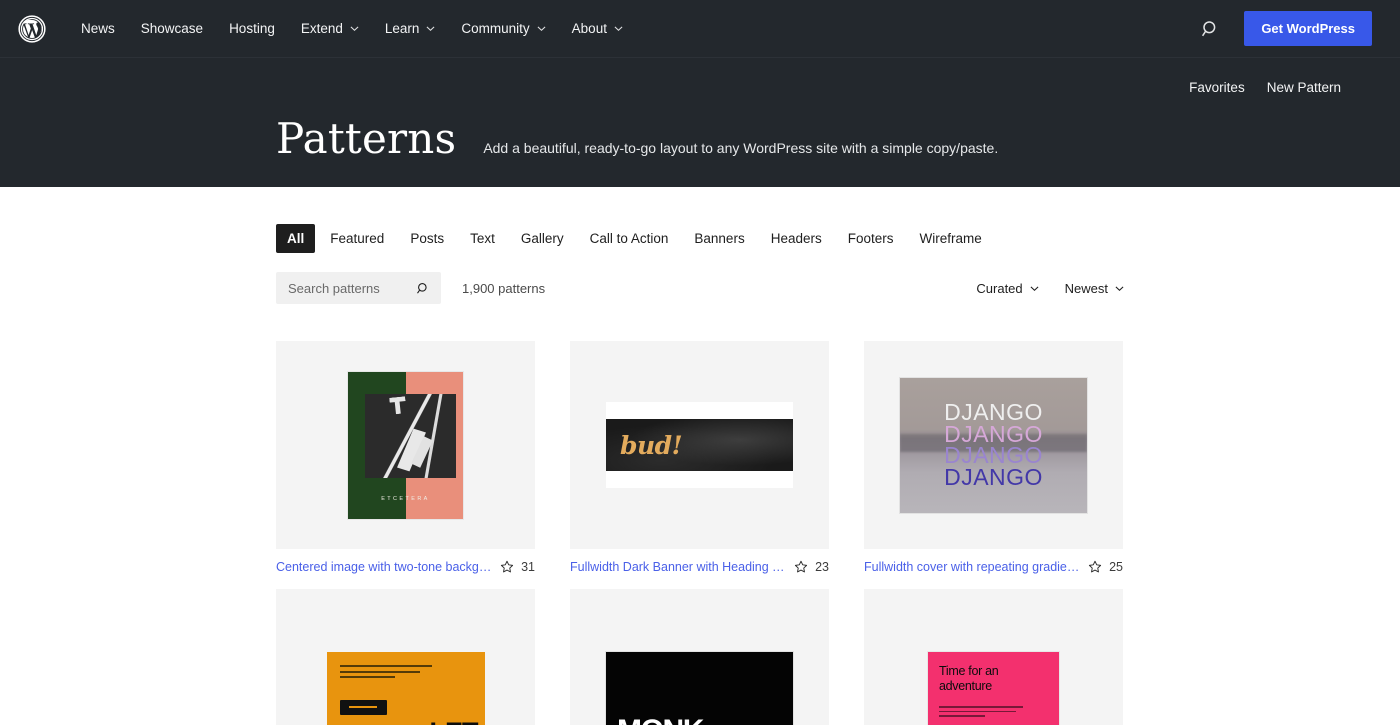 The image size is (1400, 725). What do you see at coordinates (664, 720) in the screenshot?
I see `artwork-word: MONK.` at bounding box center [664, 720].